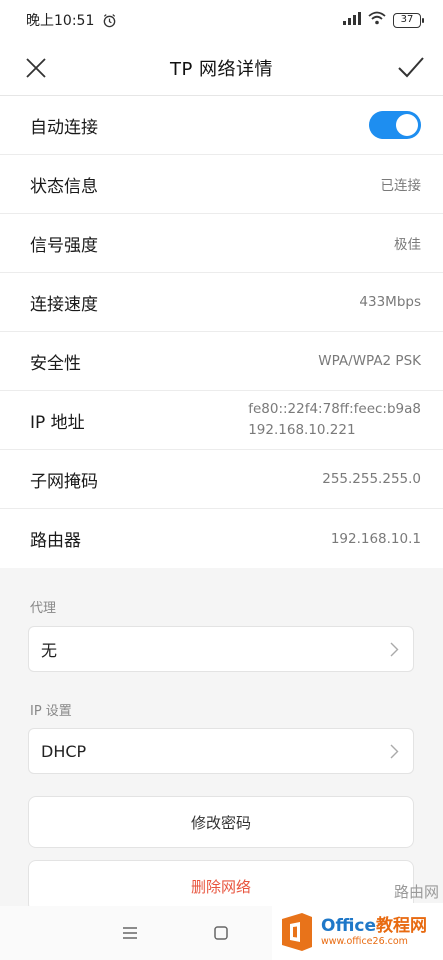  Describe the element at coordinates (55, 363) in the screenshot. I see `security-label: 安全性` at that location.